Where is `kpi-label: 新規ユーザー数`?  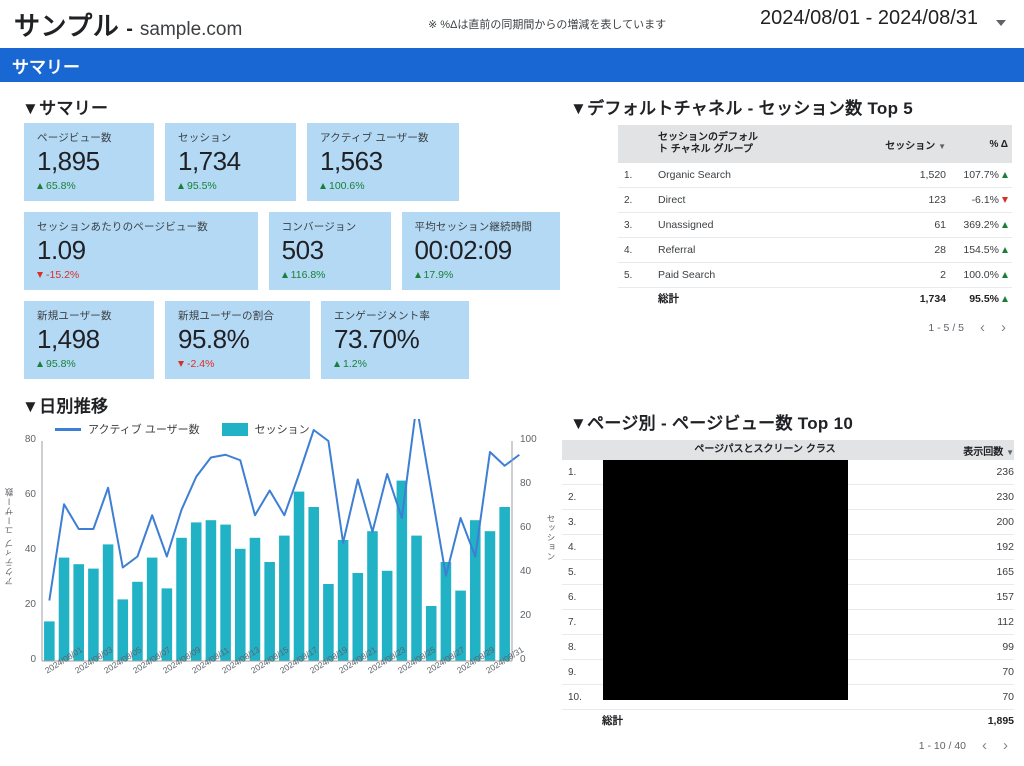
kpi-label: 新規ユーザー数 is located at coordinates (74, 316).